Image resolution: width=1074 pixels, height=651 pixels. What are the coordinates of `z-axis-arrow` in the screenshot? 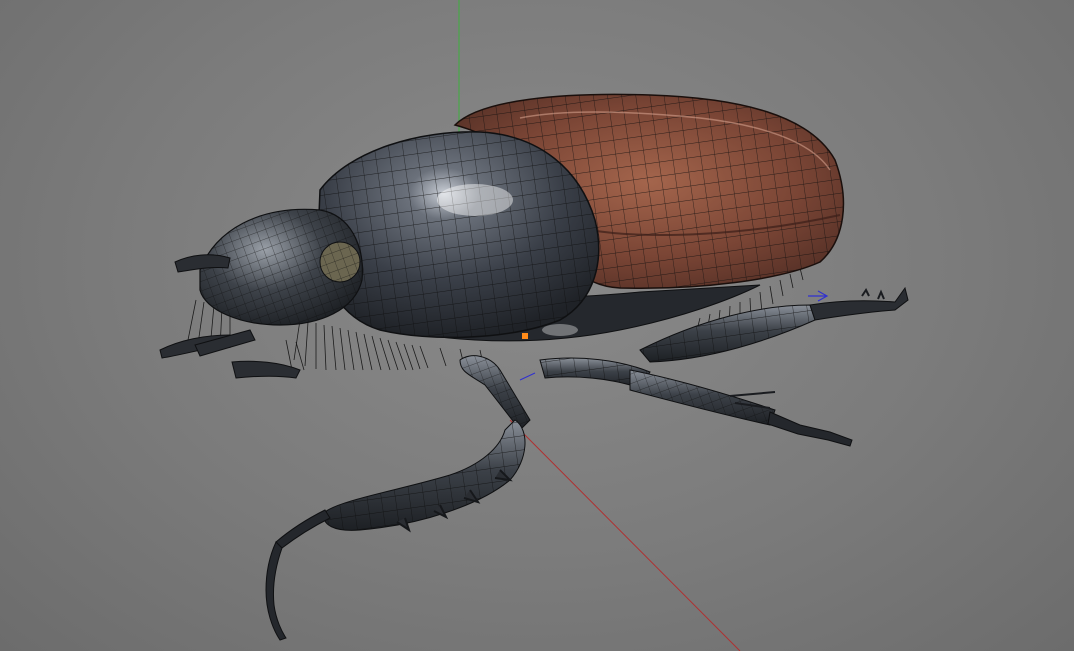 It's located at (818, 296).